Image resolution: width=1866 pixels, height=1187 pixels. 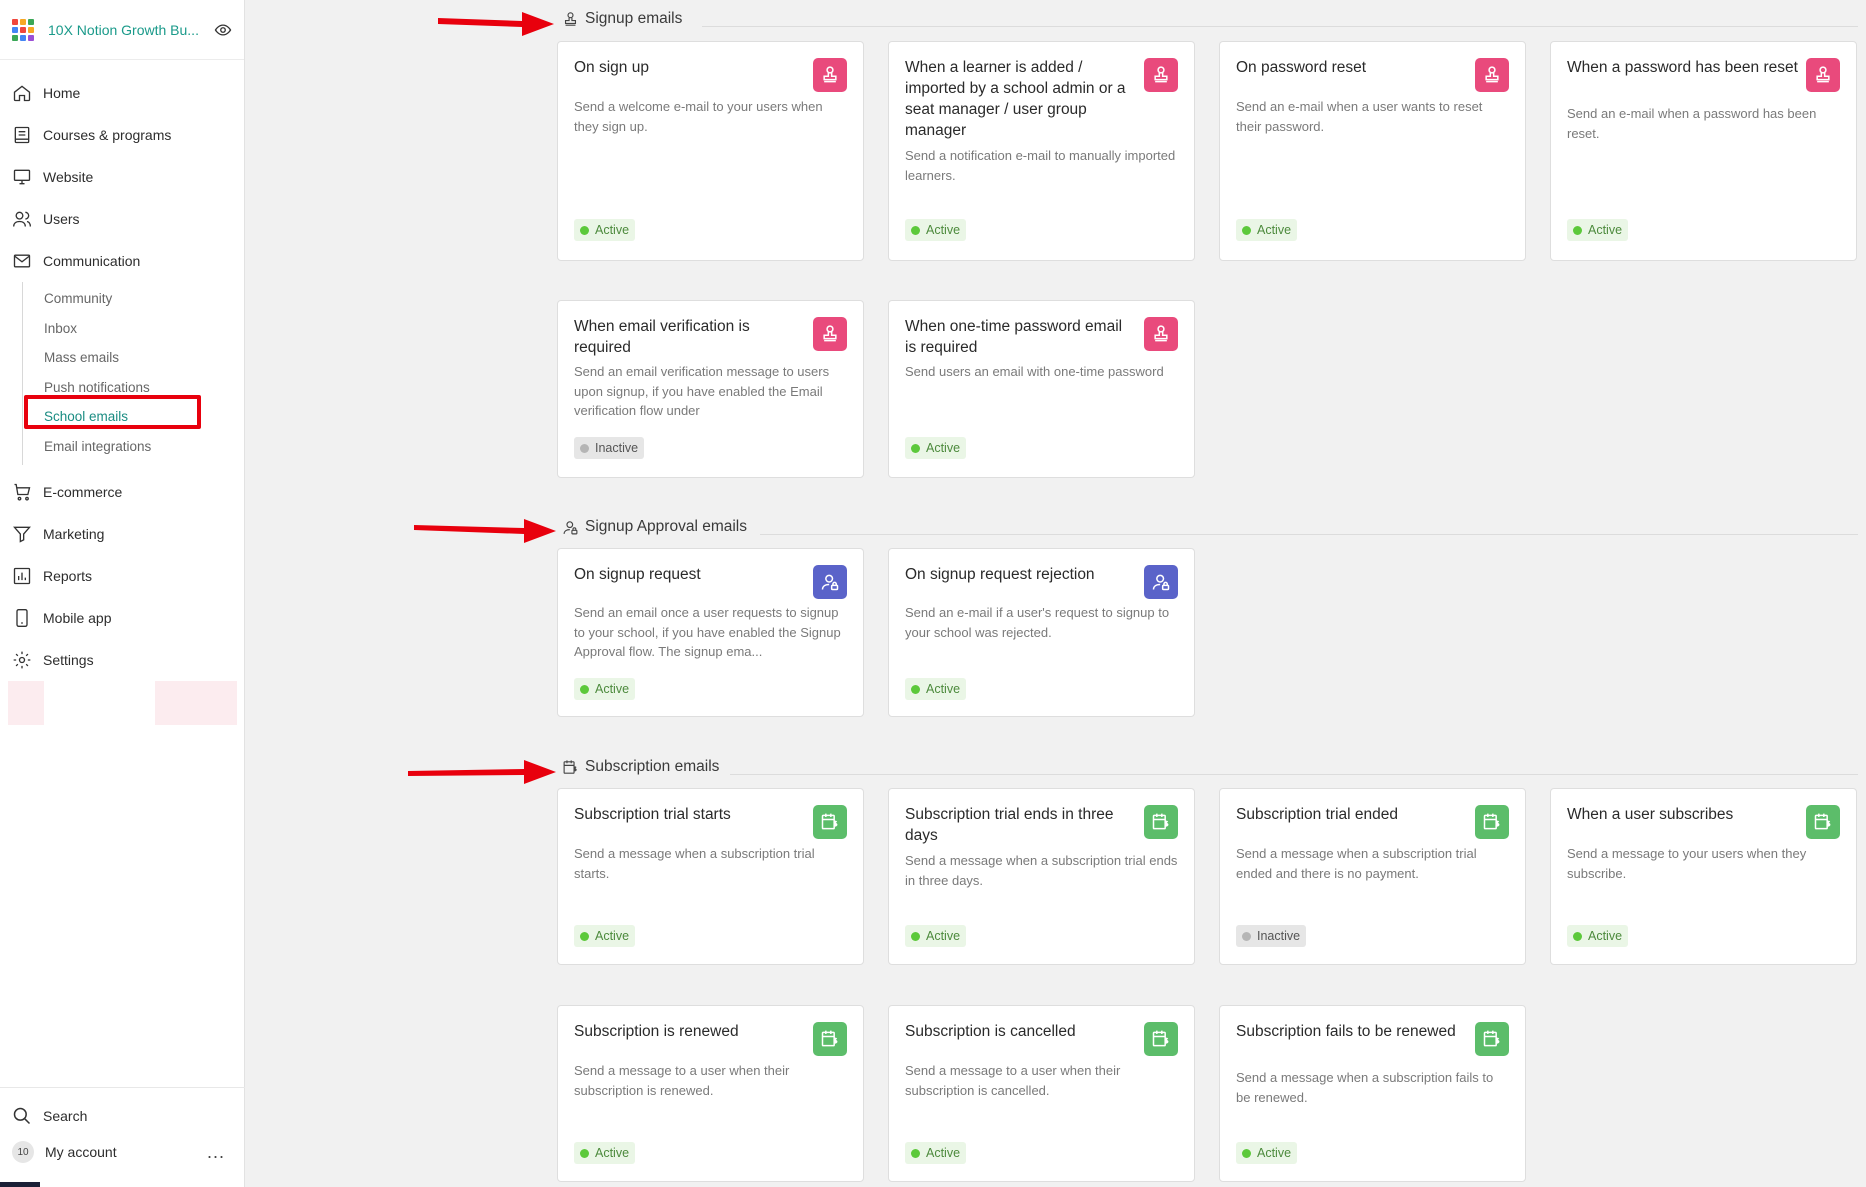 What do you see at coordinates (133, 388) in the screenshot?
I see `subnav-push-notifications: Push notifications` at bounding box center [133, 388].